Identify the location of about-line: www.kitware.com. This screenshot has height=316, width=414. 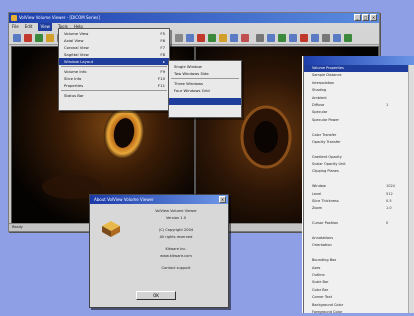
(176, 256).